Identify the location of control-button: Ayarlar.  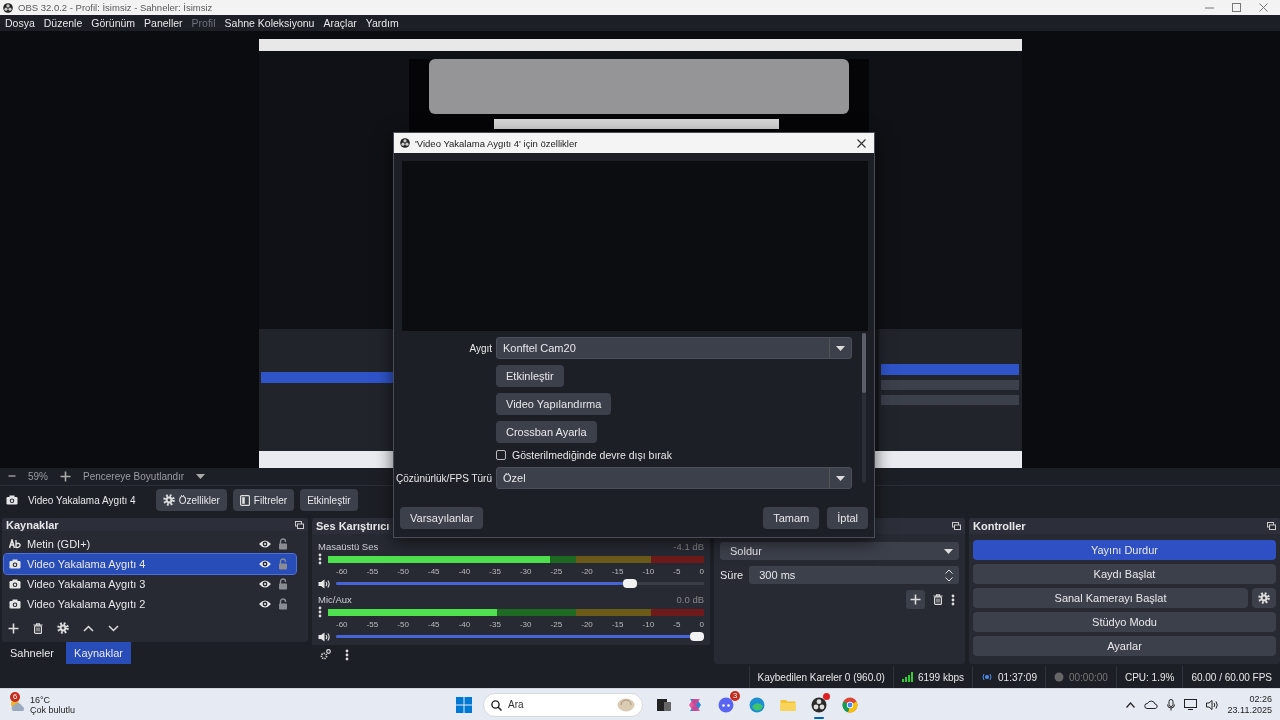
(1124, 646).